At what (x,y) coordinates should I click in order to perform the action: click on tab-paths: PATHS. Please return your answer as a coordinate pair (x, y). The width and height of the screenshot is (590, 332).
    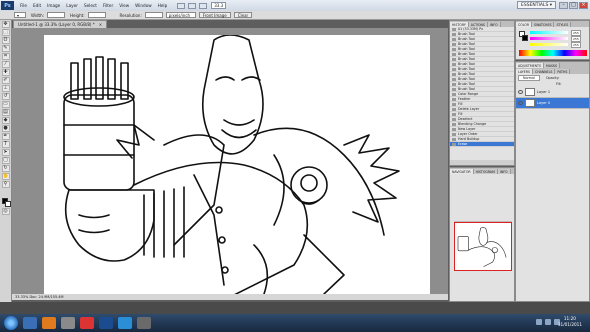
    Looking at the image, I should click on (563, 71).